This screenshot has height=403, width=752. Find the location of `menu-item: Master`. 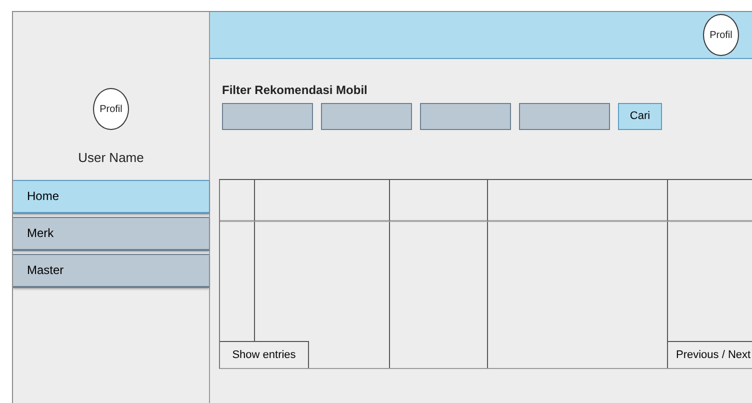

menu-item: Master is located at coordinates (111, 271).